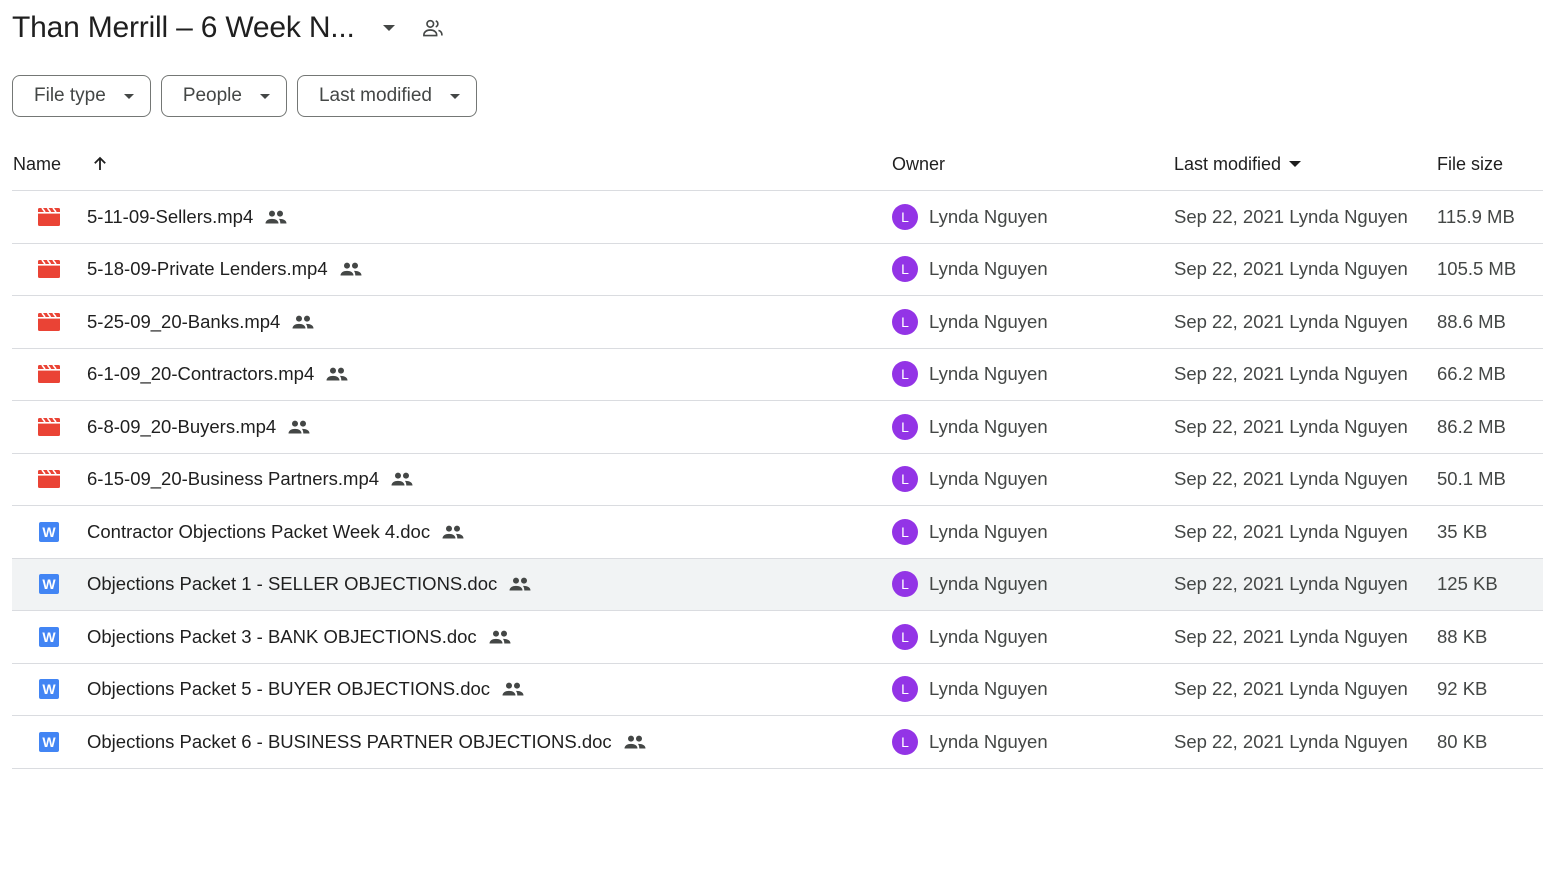  What do you see at coordinates (81, 96) in the screenshot?
I see `filter-file-type: File type` at bounding box center [81, 96].